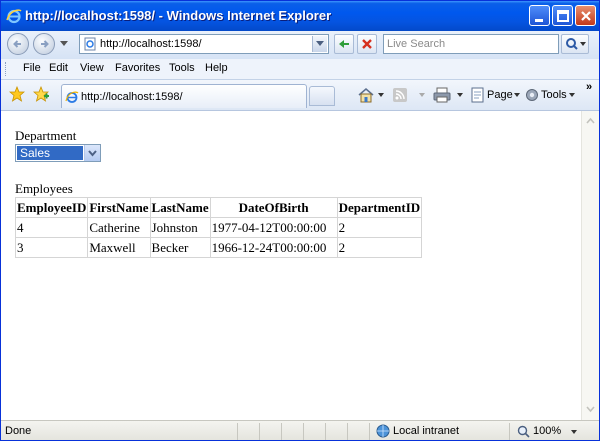 The width and height of the screenshot is (600, 441). I want to click on status-text: Done, so click(18, 431).